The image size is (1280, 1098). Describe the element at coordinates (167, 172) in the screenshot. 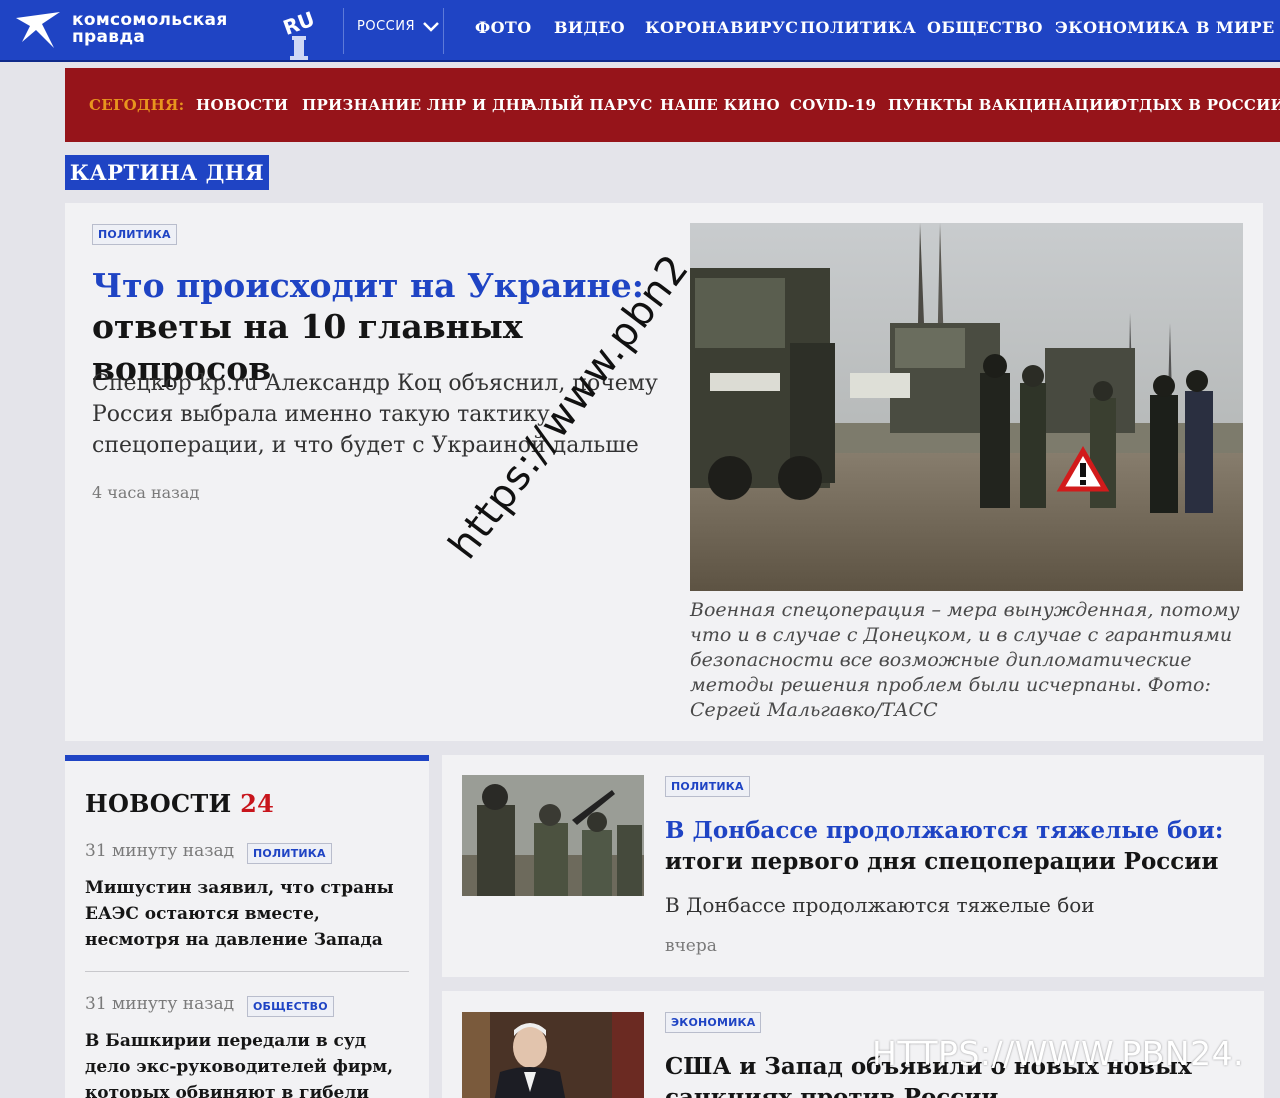

I see `section-label: КАРТИНА ДНЯ` at that location.